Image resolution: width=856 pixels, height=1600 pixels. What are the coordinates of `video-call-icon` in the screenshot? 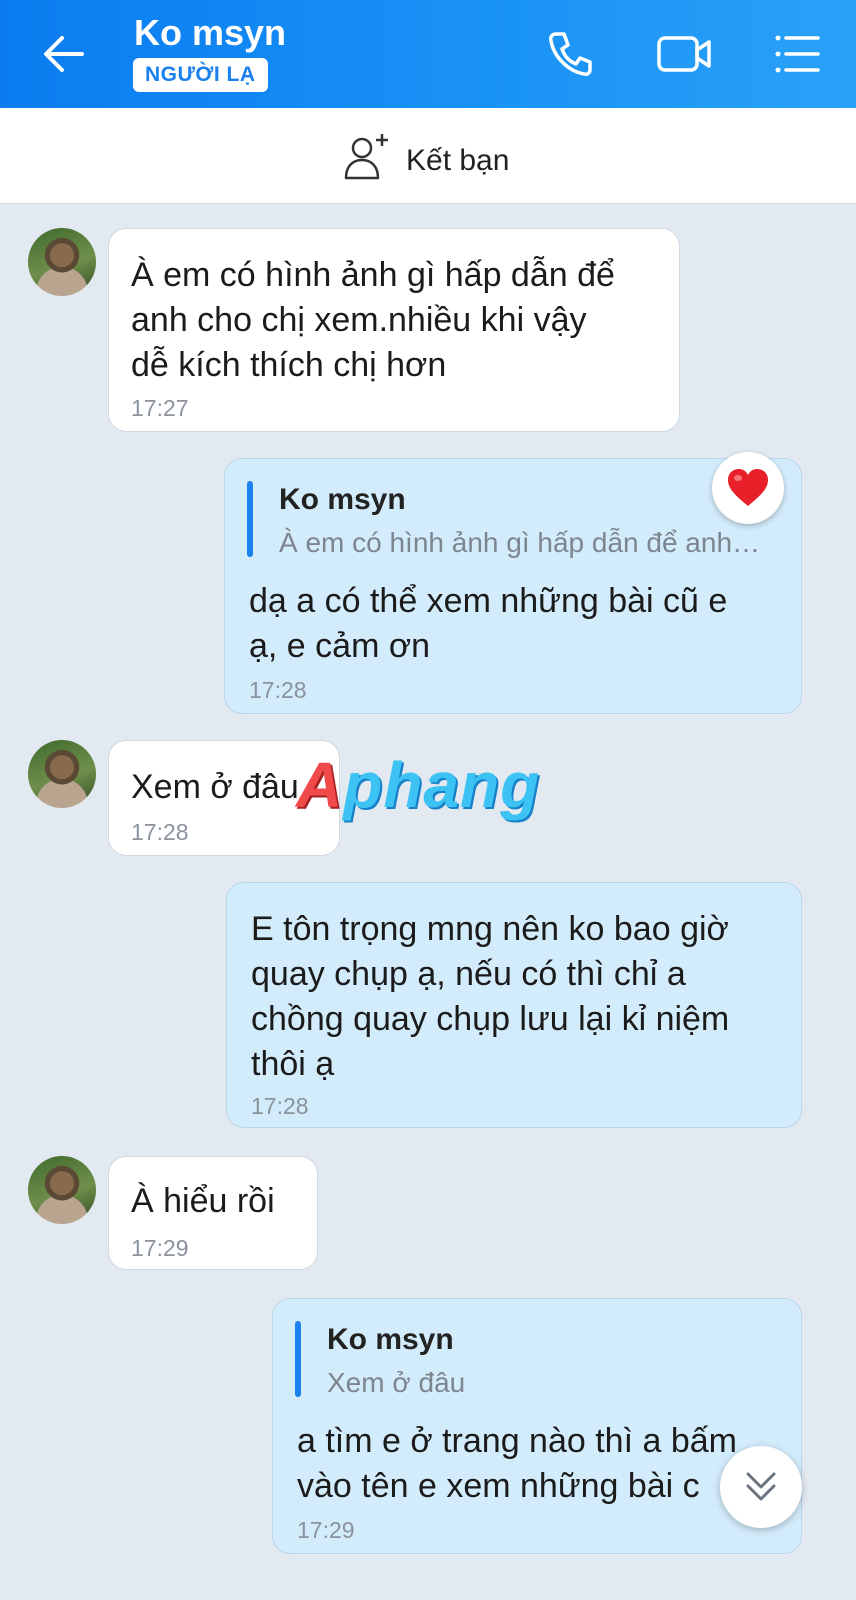 It's located at (684, 54).